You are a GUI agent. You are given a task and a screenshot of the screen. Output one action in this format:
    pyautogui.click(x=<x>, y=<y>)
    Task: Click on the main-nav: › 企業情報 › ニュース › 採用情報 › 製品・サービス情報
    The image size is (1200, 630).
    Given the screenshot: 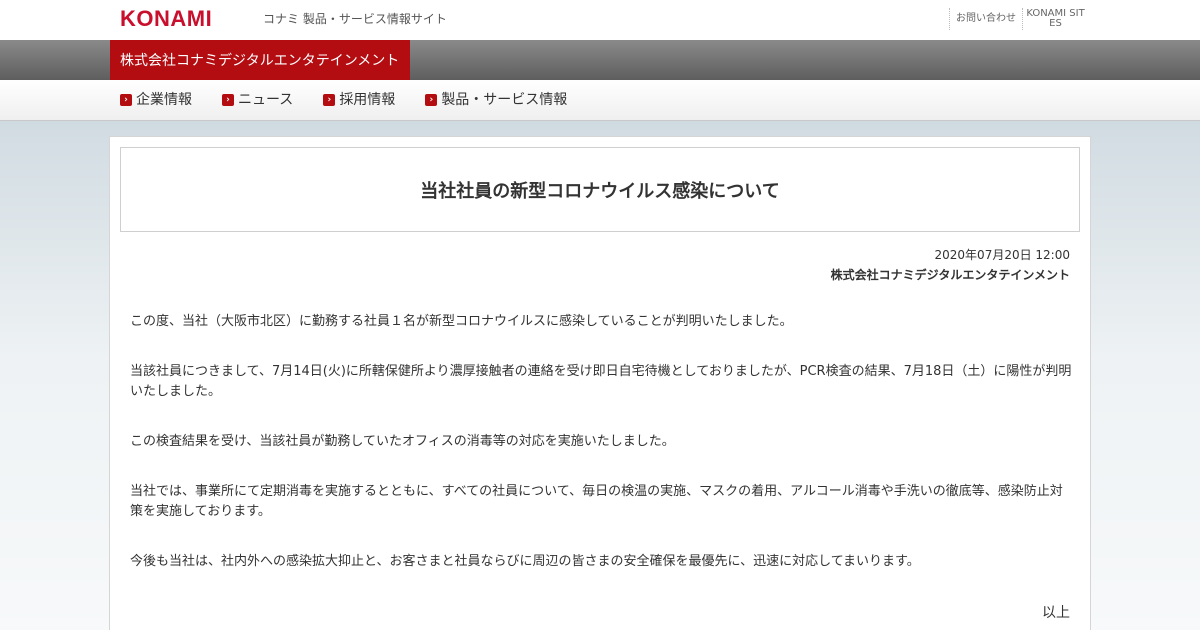 What is the action you would take?
    pyautogui.click(x=600, y=100)
    